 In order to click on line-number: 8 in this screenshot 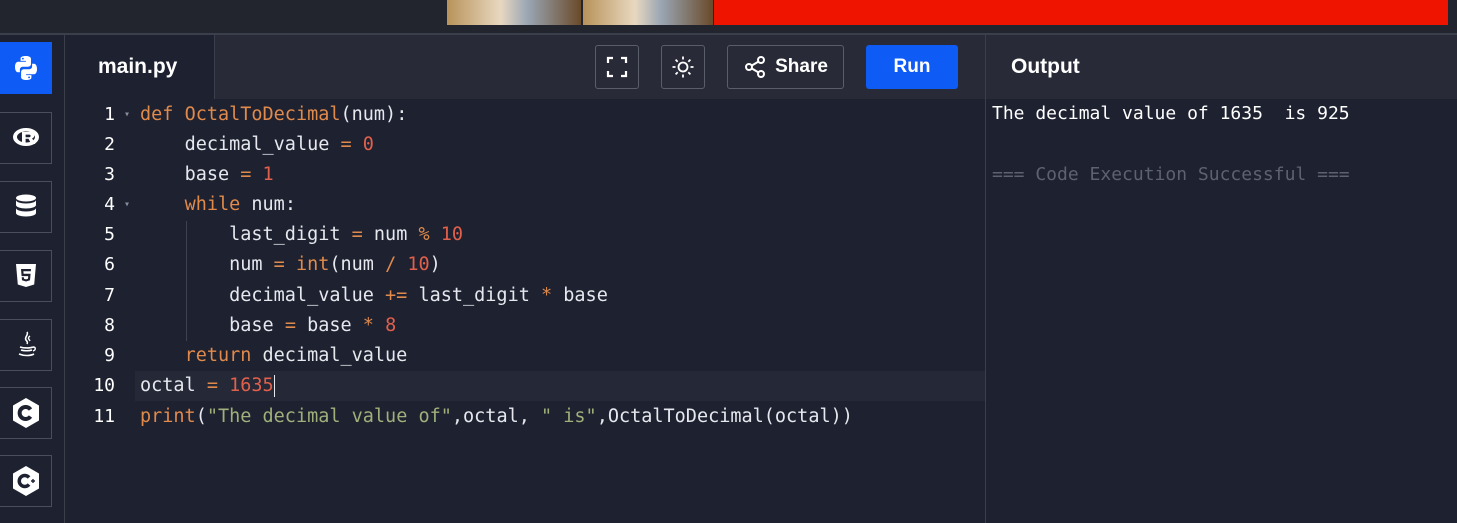, I will do `click(100, 326)`.